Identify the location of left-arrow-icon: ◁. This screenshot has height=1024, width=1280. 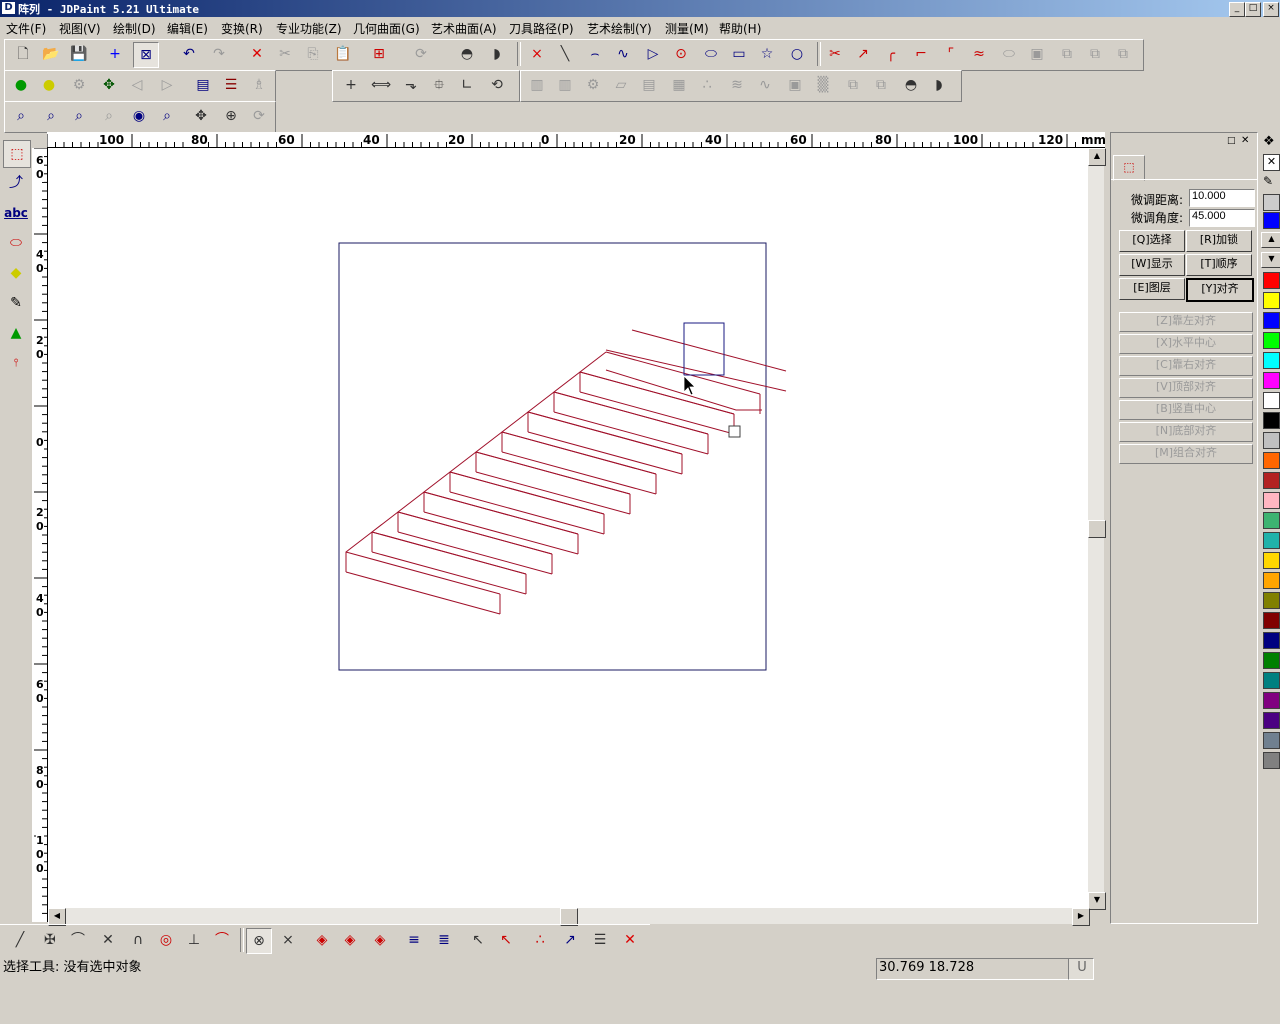
(137, 85).